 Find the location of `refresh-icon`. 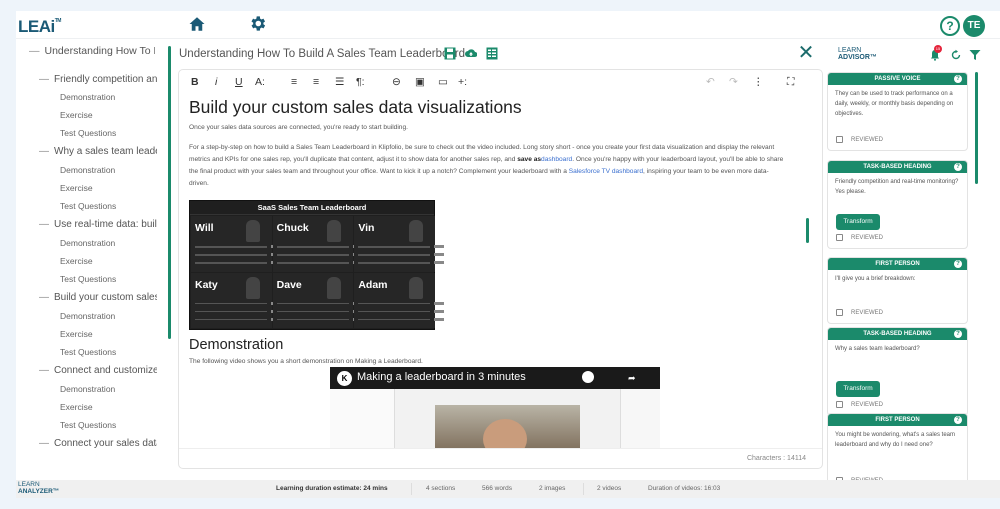

refresh-icon is located at coordinates (956, 55).